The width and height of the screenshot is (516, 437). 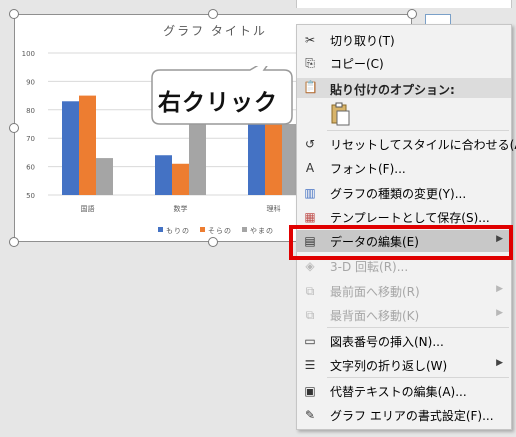 I want to click on resize-handle-top-center, so click(x=213, y=14).